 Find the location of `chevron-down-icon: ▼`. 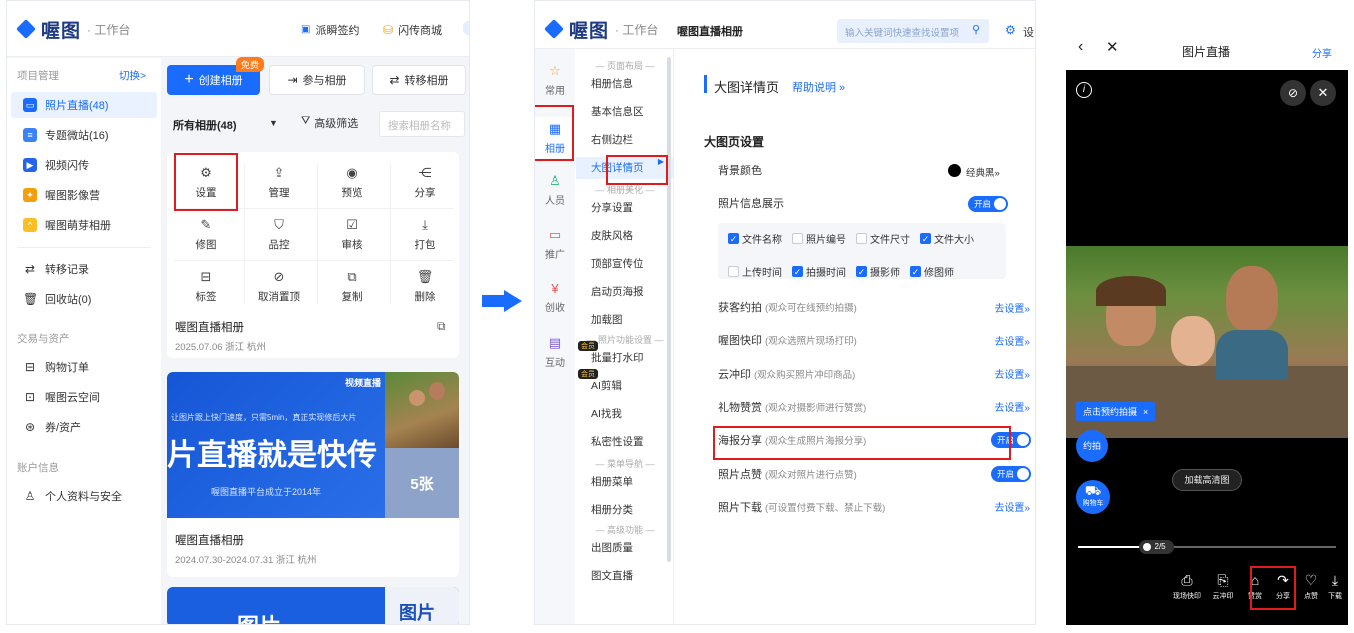

chevron-down-icon: ▼ is located at coordinates (273, 123).